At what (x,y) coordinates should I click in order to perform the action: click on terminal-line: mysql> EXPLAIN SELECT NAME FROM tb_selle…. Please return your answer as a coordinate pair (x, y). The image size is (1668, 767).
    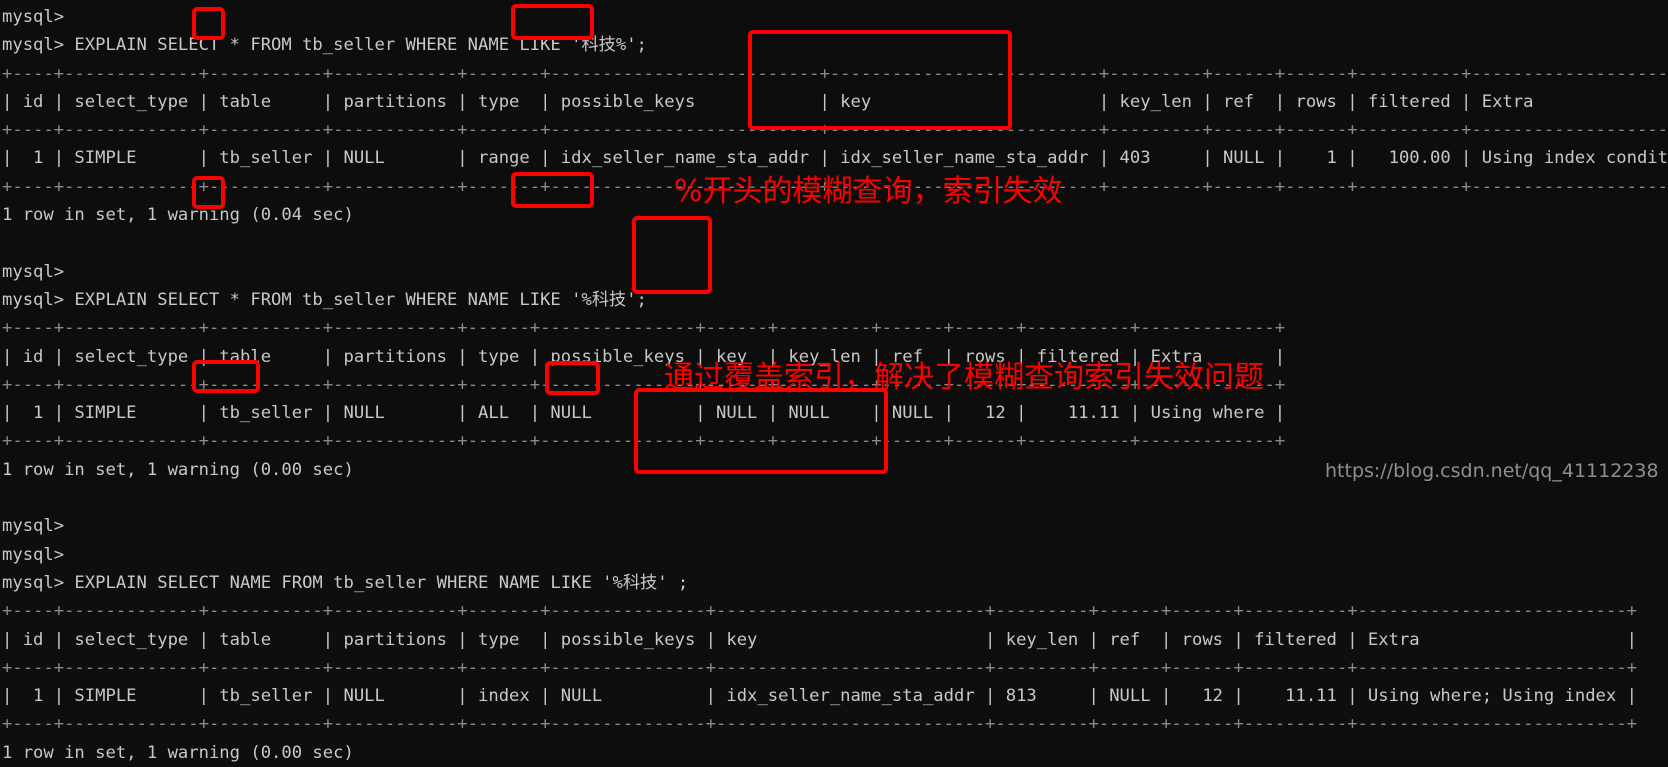
    Looking at the image, I should click on (345, 582).